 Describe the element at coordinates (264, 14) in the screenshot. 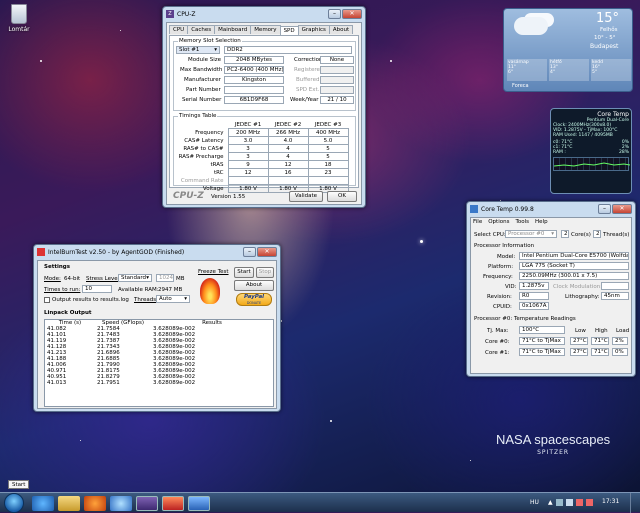

I see `cpuz-titlebar: Z CPU-Z – ✕` at that location.